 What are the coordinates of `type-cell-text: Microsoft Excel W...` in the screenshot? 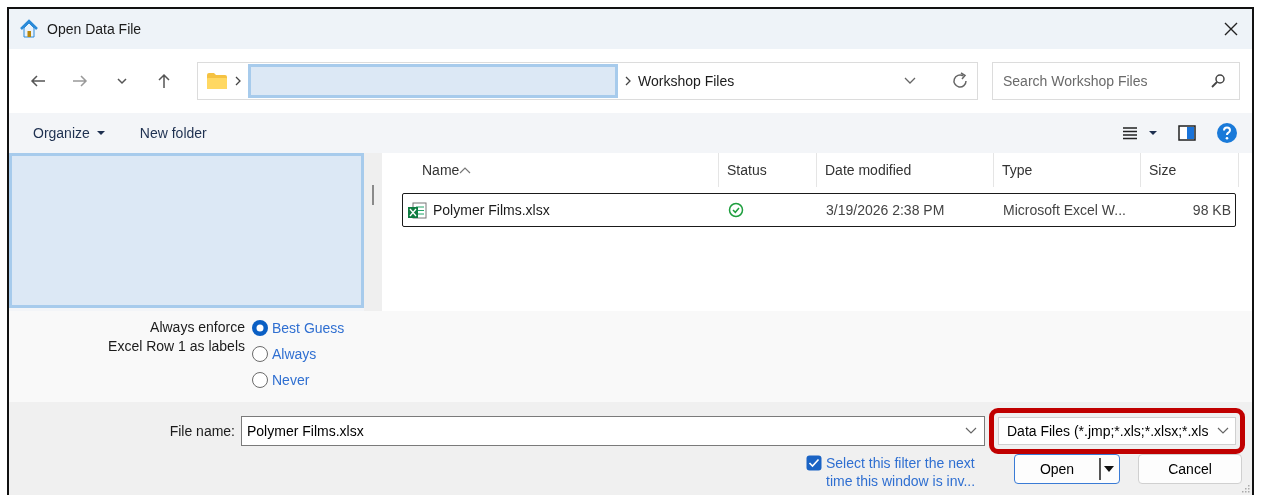 It's located at (1064, 210).